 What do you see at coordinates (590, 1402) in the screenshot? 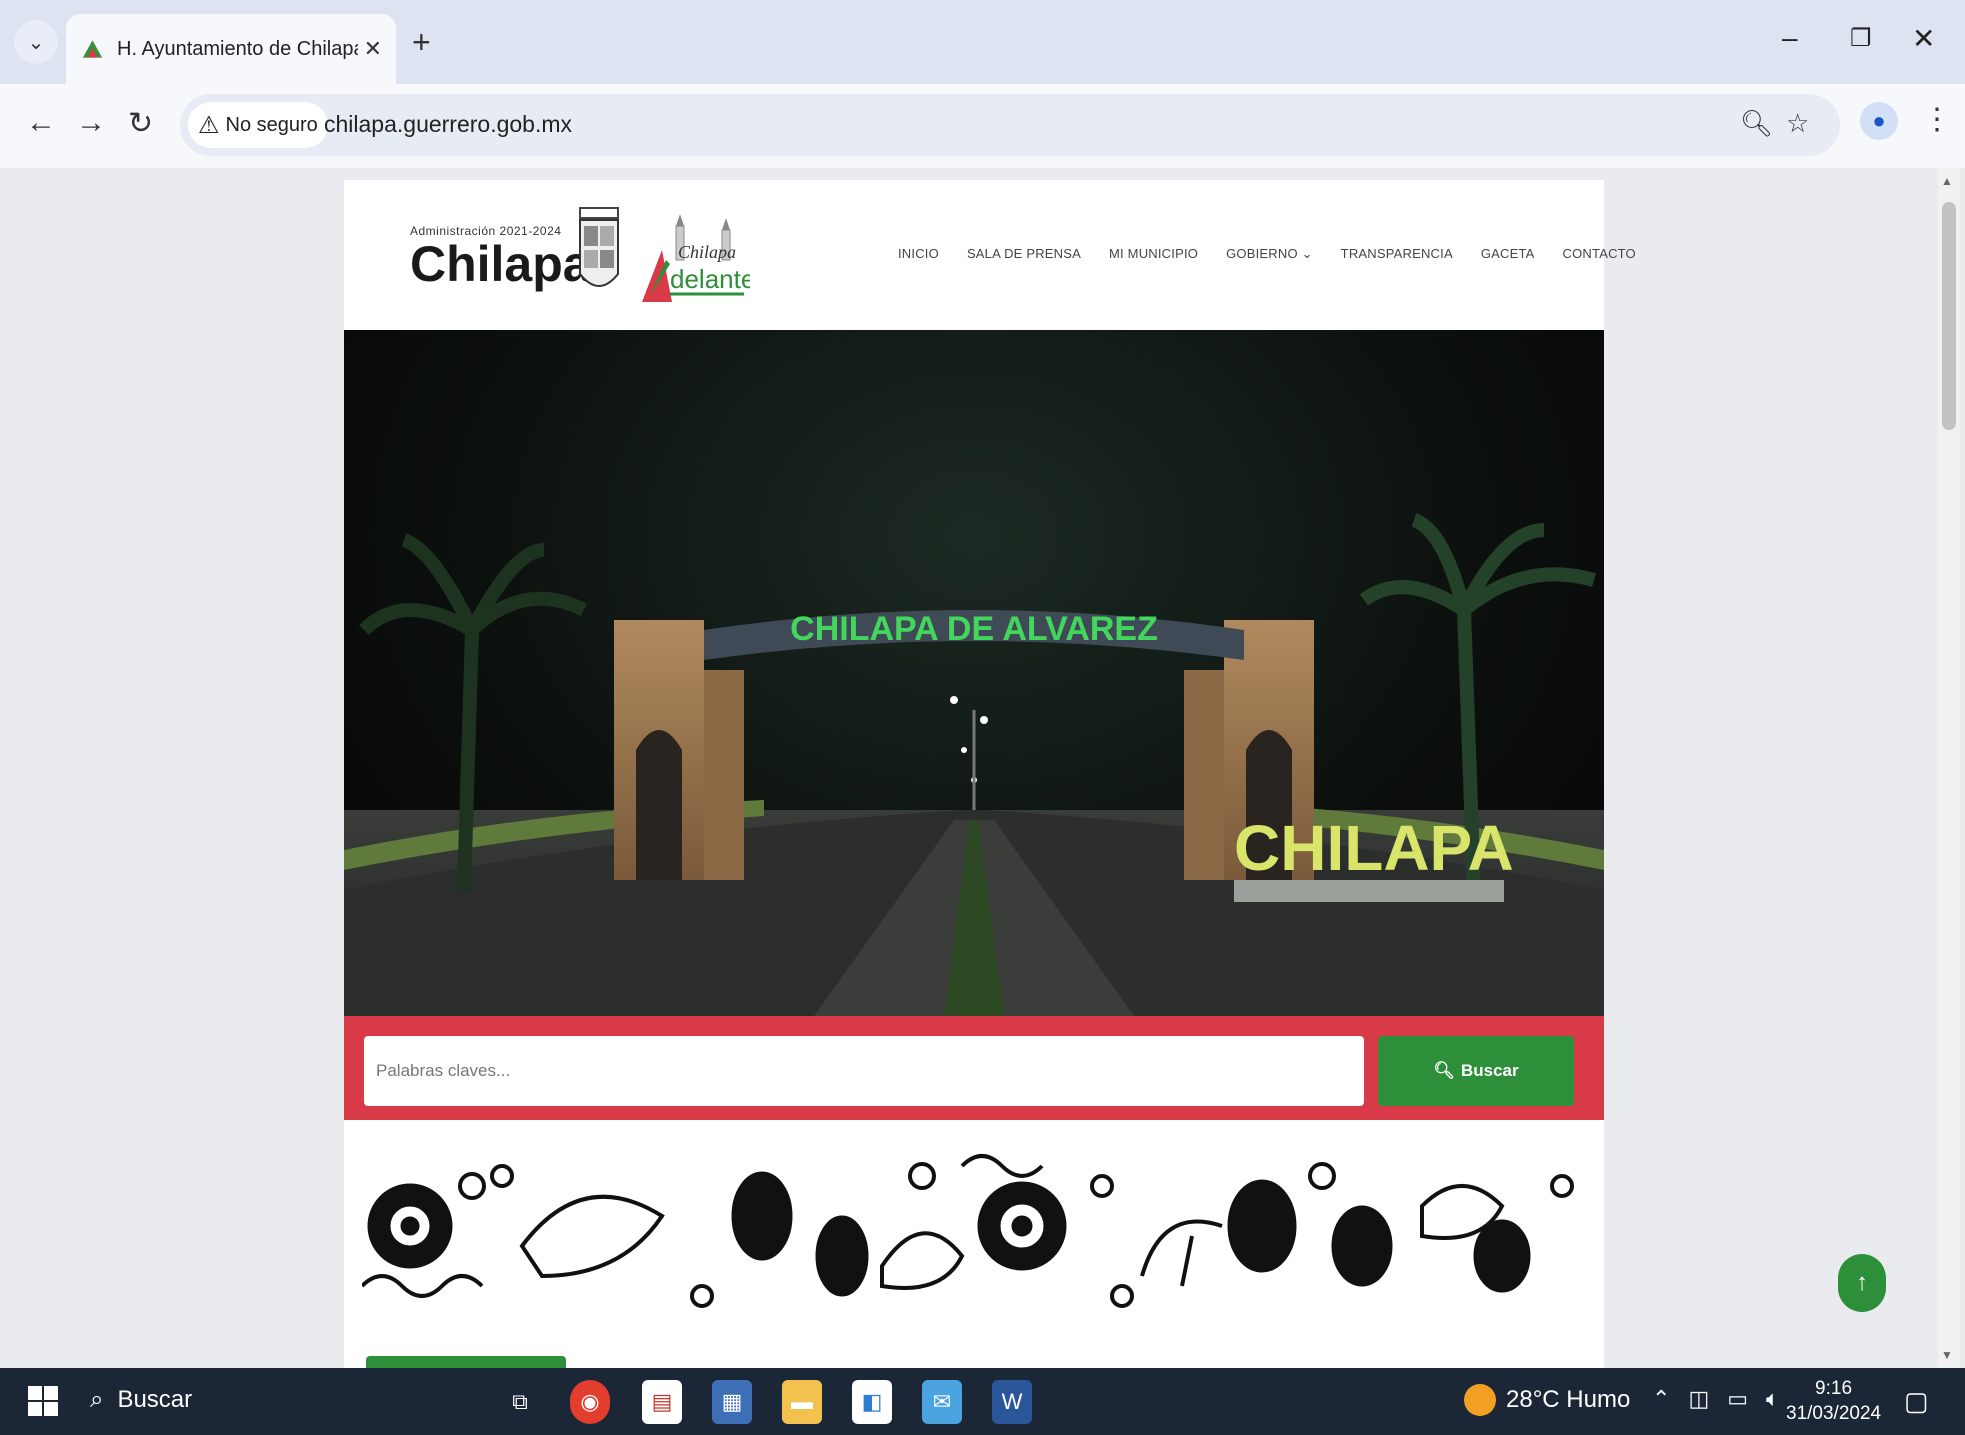
I see `chrome-icon: ◉` at bounding box center [590, 1402].